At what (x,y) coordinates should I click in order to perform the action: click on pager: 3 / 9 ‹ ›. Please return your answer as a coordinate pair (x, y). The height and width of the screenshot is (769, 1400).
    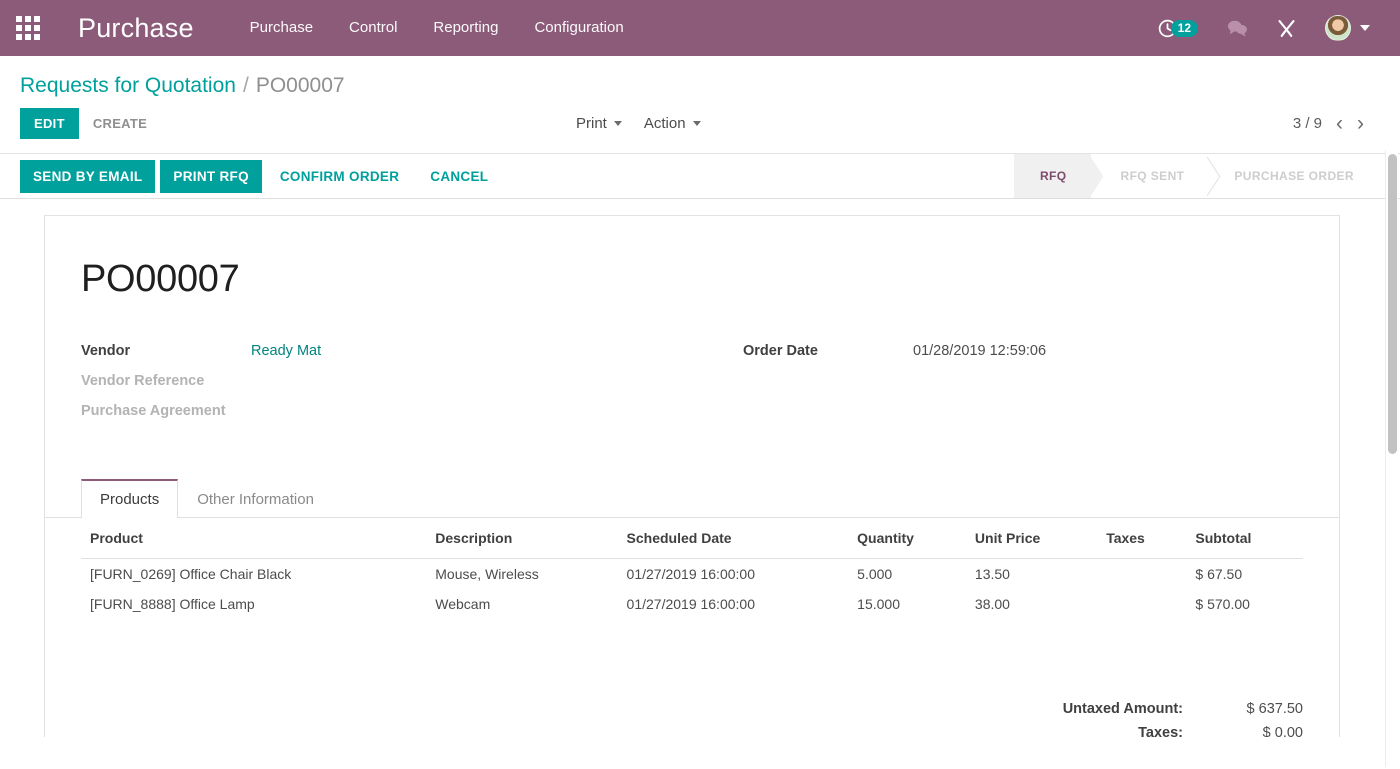
    Looking at the image, I should click on (1336, 123).